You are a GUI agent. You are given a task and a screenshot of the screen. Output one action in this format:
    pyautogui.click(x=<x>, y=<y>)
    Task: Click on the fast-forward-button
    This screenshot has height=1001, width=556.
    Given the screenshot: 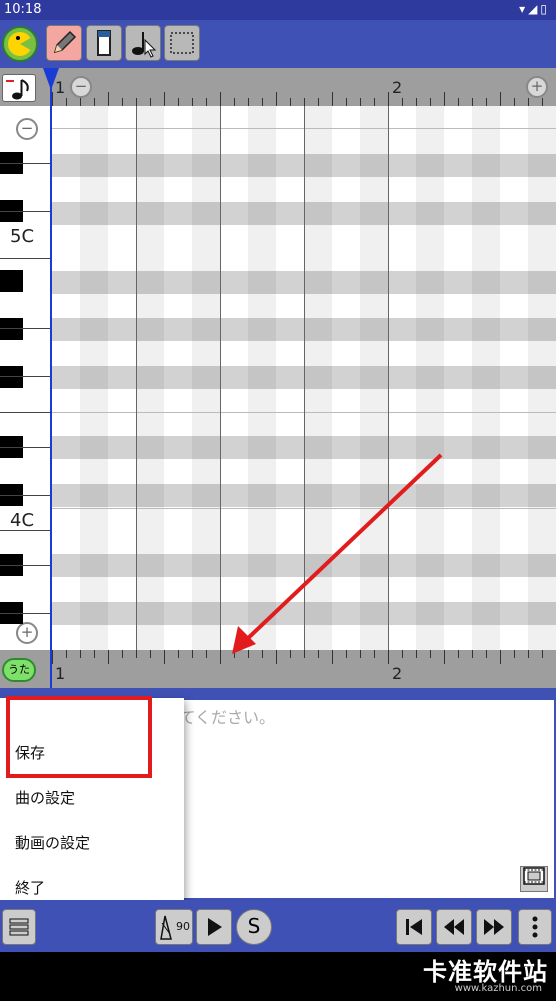 What is the action you would take?
    pyautogui.click(x=494, y=927)
    